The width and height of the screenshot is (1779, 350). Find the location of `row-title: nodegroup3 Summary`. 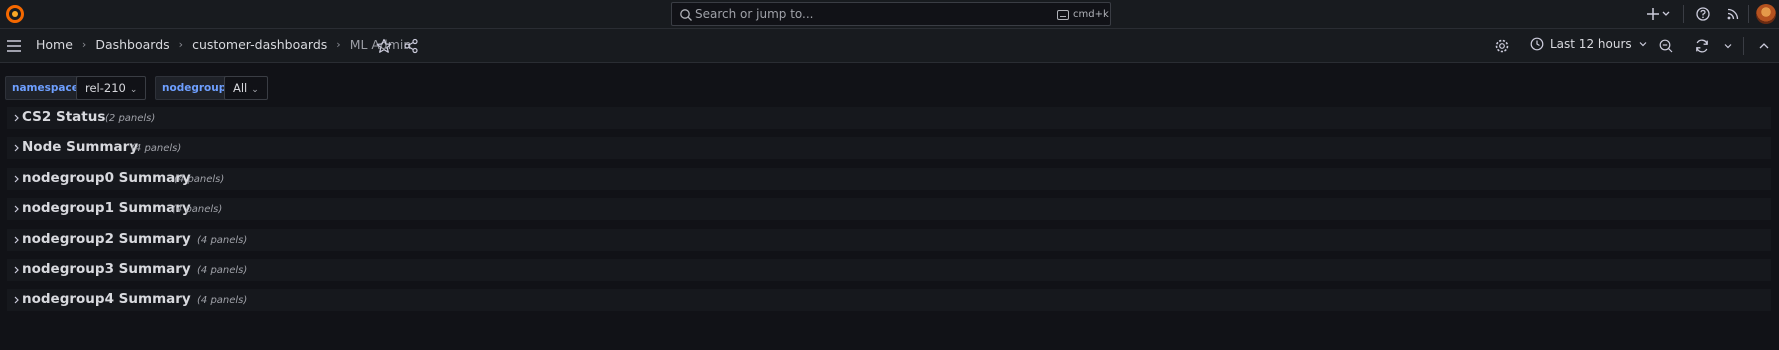

row-title: nodegroup3 Summary is located at coordinates (106, 269).